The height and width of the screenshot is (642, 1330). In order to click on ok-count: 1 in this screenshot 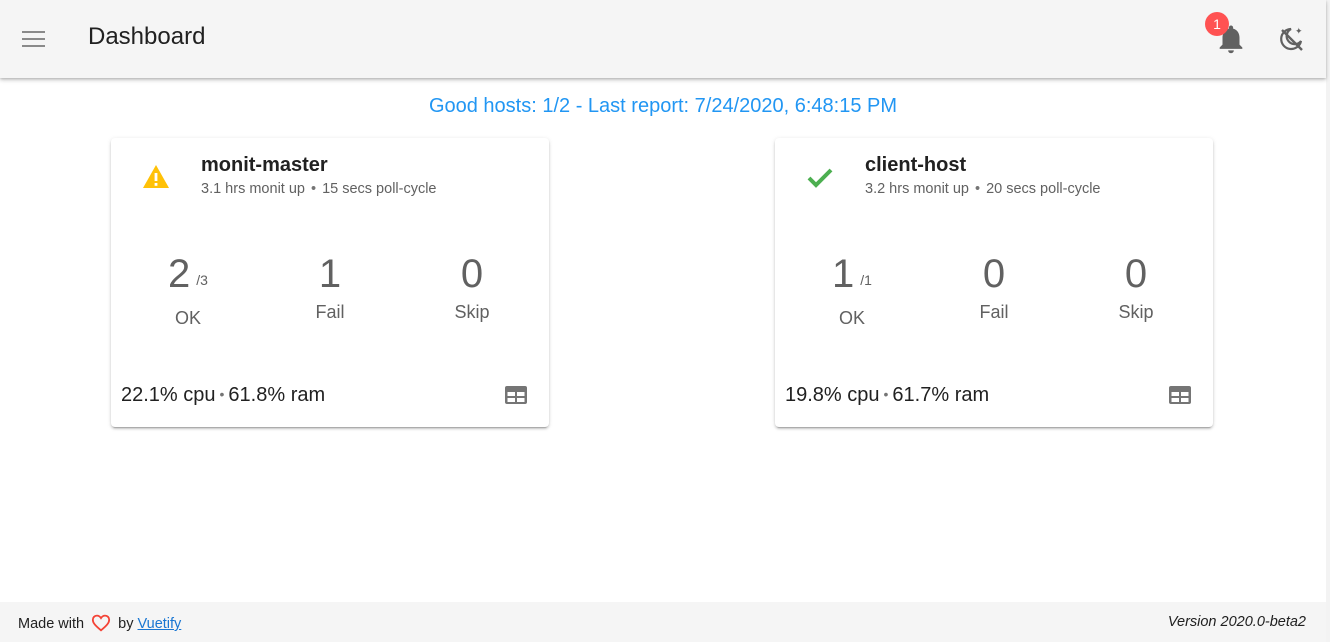, I will do `click(843, 274)`.